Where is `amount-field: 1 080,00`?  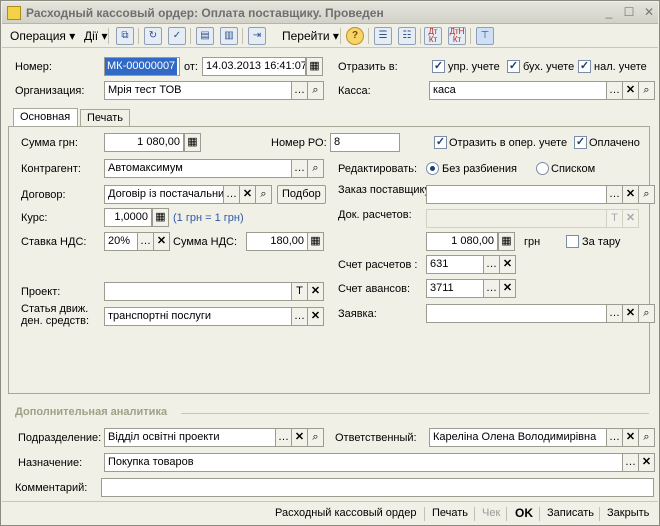
amount-field: 1 080,00 is located at coordinates (462, 241).